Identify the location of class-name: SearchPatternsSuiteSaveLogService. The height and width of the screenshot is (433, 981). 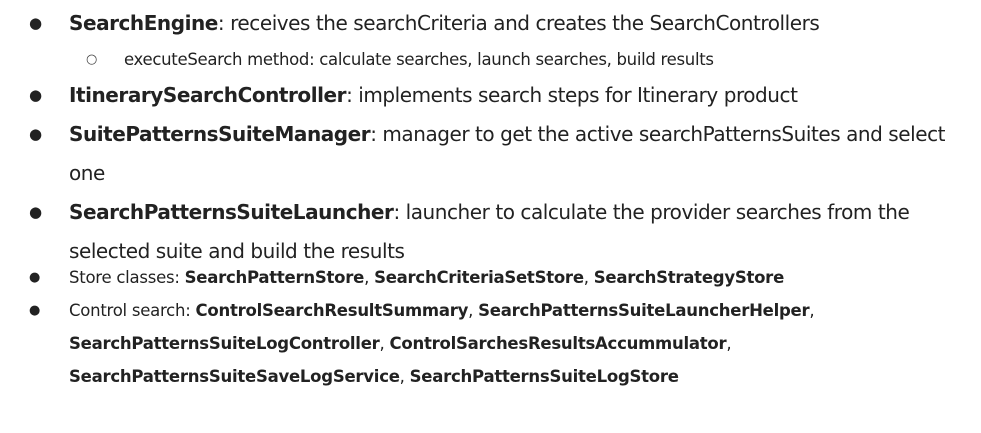
(234, 376).